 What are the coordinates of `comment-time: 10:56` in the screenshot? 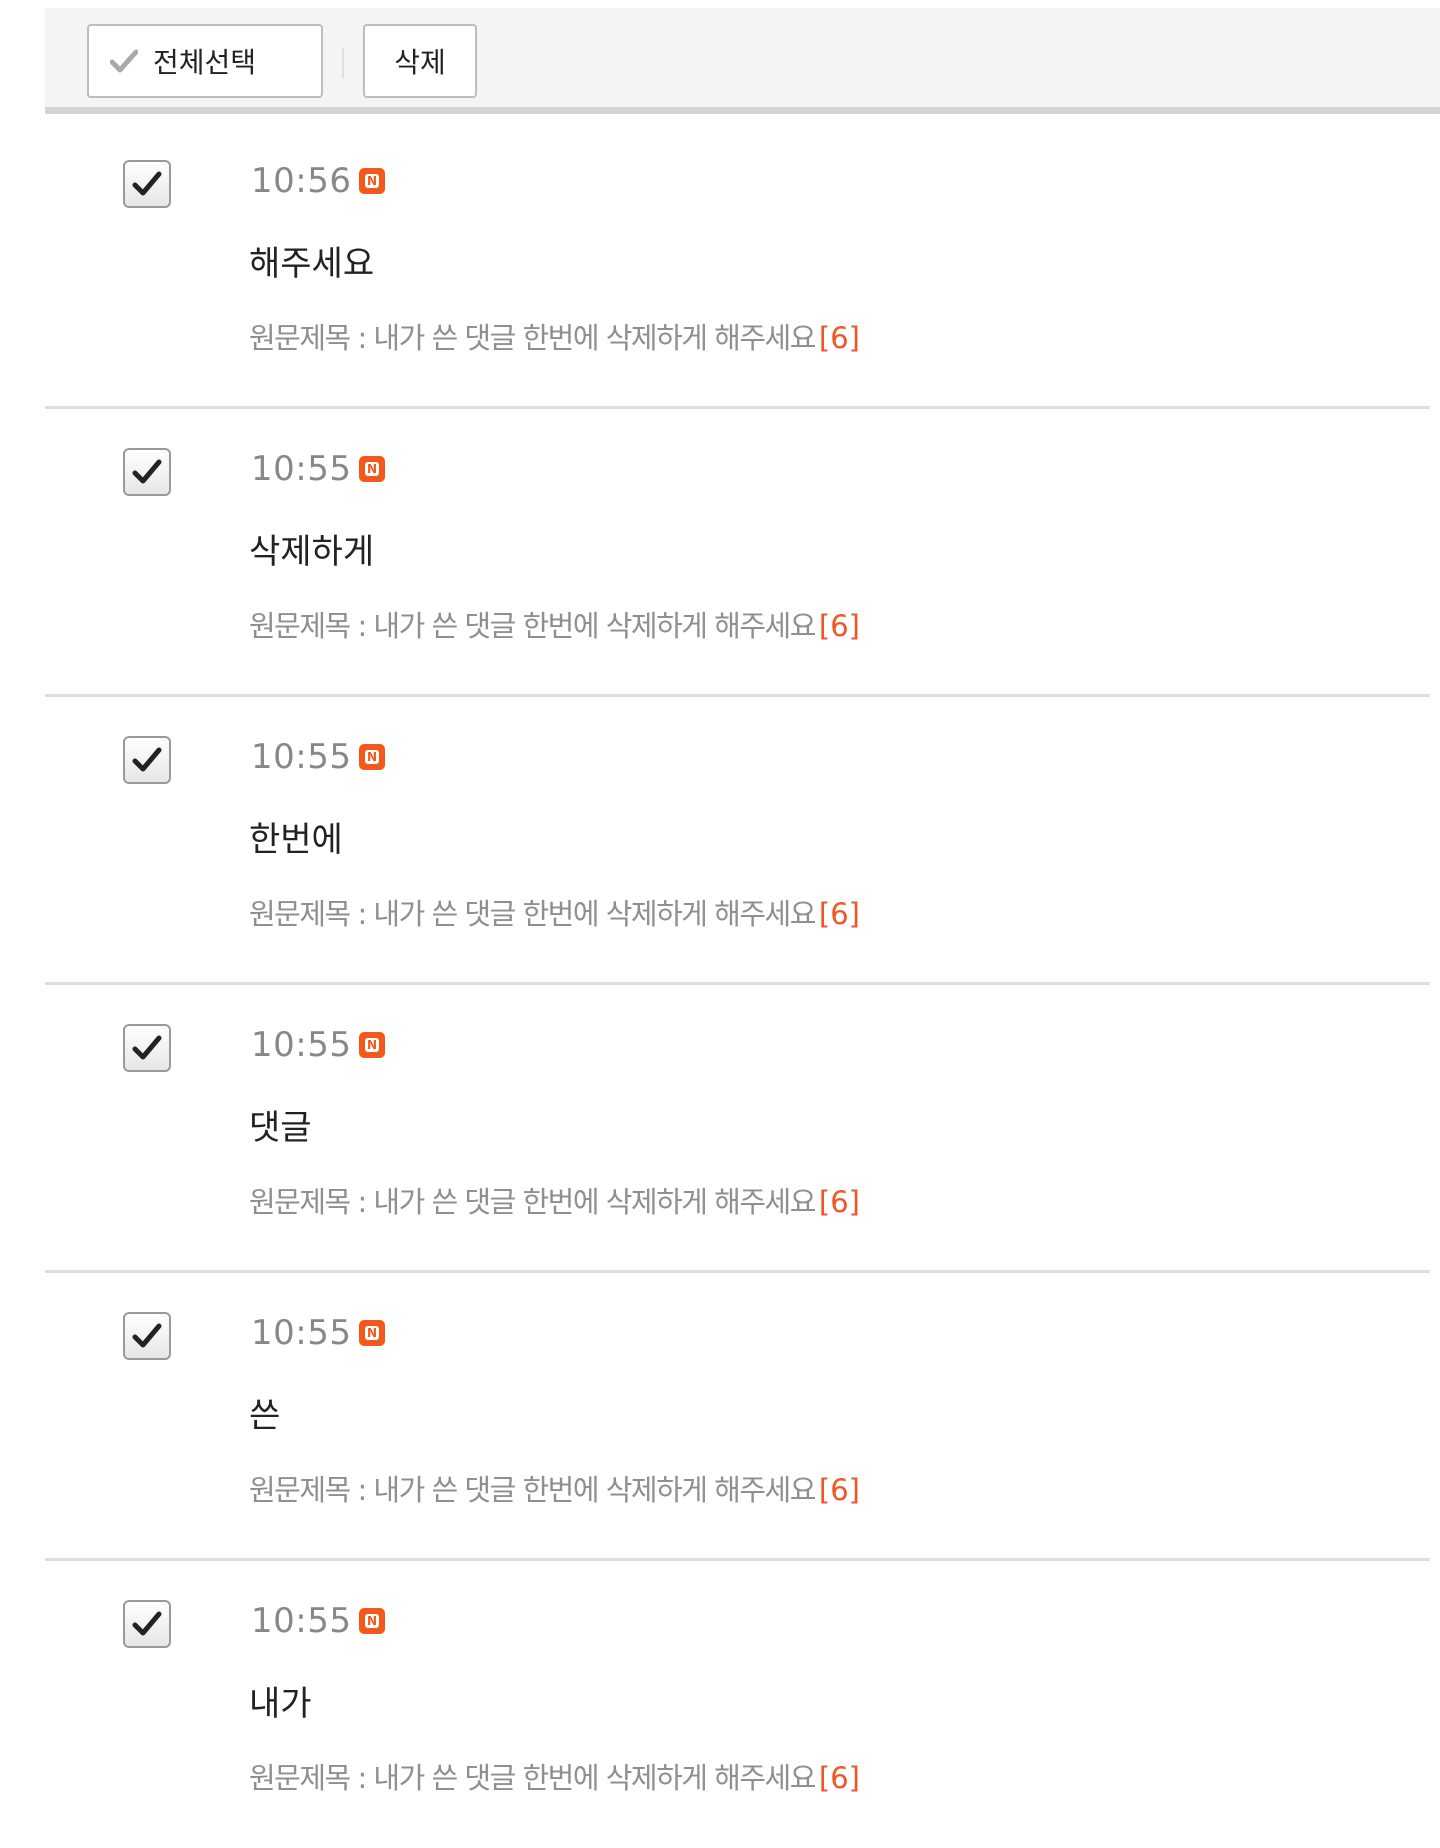 It's located at (301, 181).